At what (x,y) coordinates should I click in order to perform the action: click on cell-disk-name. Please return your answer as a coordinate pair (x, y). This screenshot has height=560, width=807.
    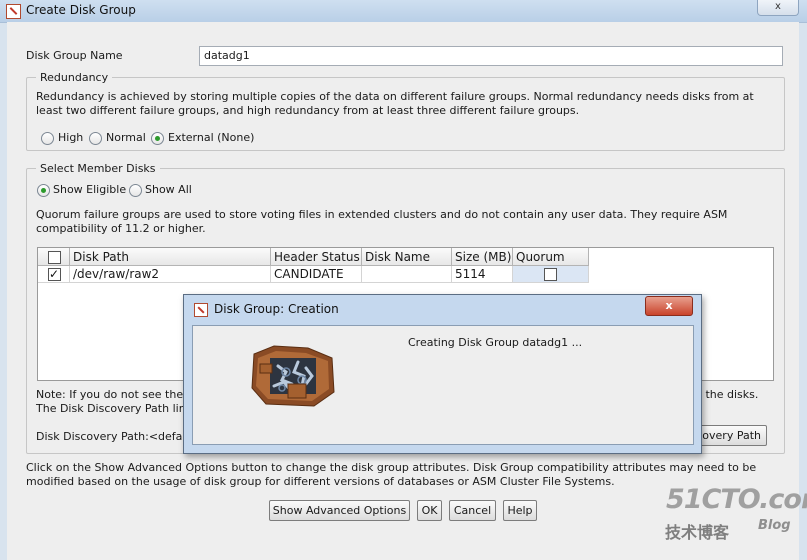
    Looking at the image, I should click on (407, 274).